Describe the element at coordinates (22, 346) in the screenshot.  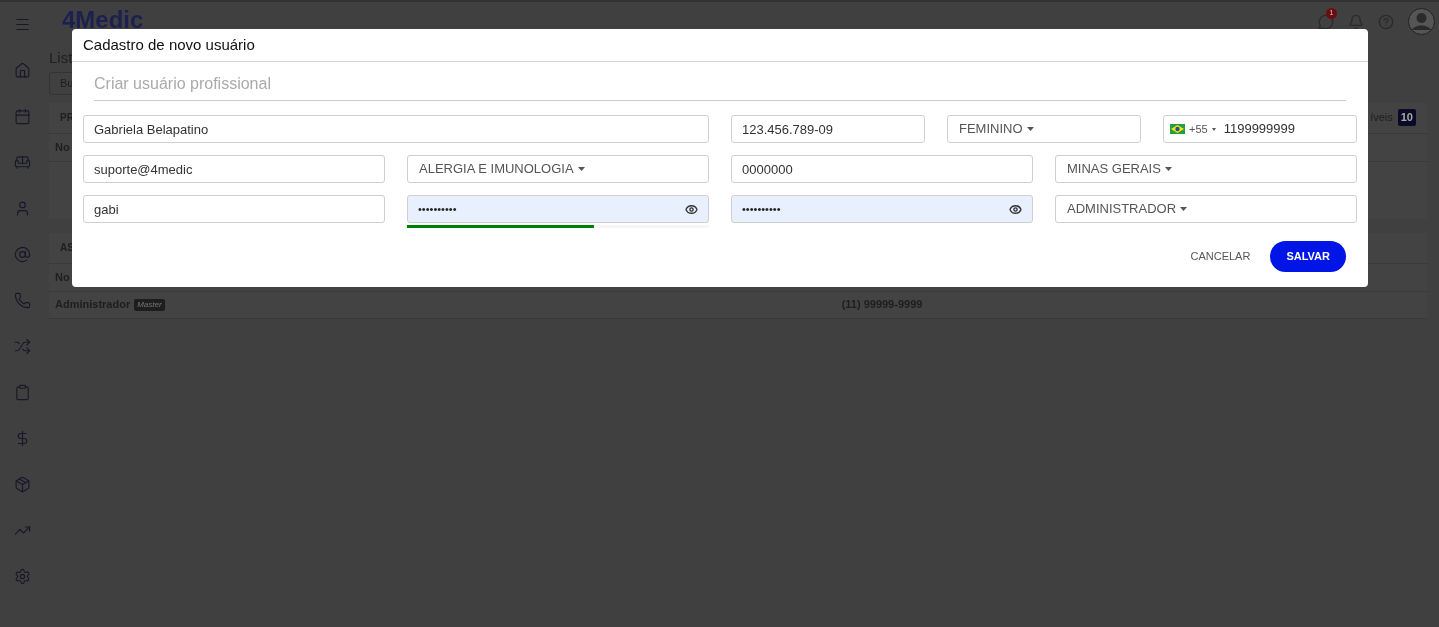
I see `shuffle-icon` at that location.